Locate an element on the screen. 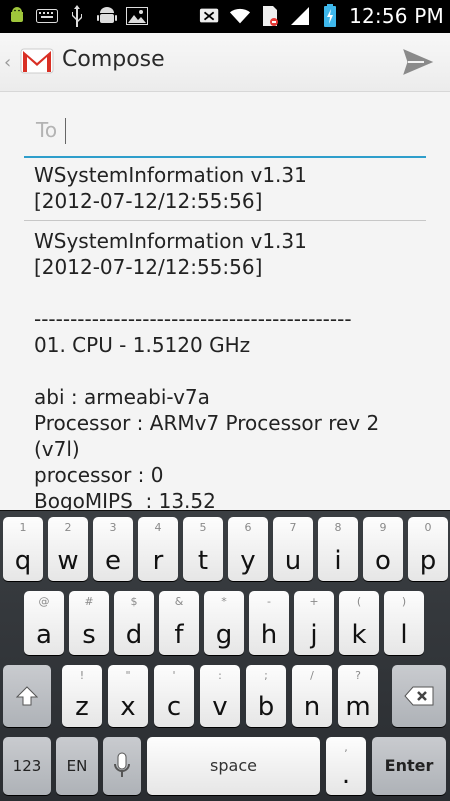  key-label: w is located at coordinates (68, 561).